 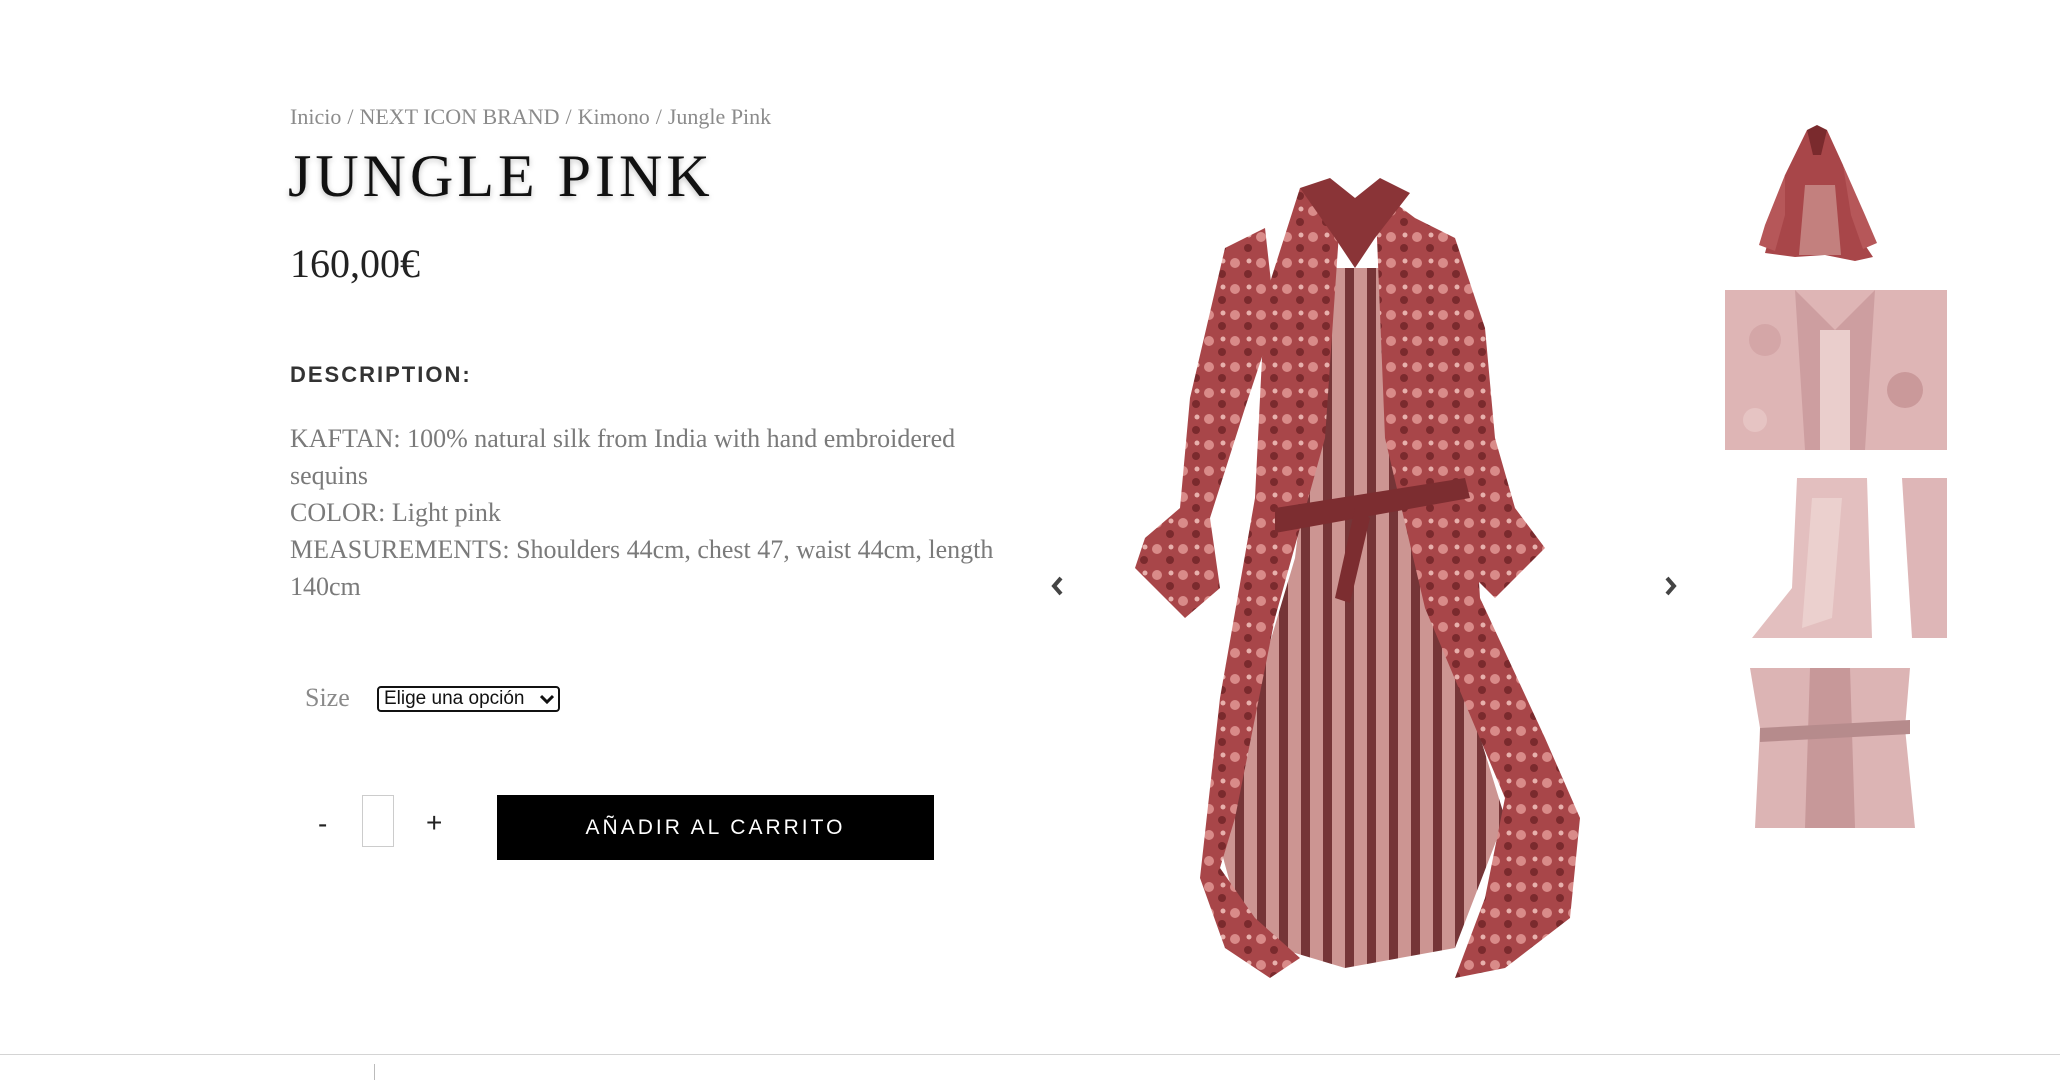 What do you see at coordinates (1057, 589) in the screenshot?
I see `chevron-left-icon` at bounding box center [1057, 589].